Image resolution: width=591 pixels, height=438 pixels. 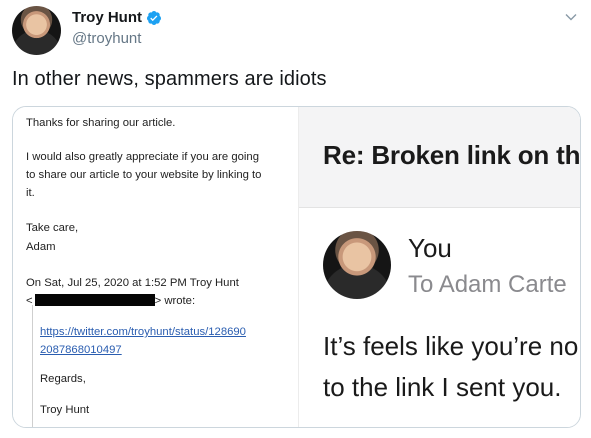 I want to click on quote-header-email: < > wrote:, so click(x=110, y=301).